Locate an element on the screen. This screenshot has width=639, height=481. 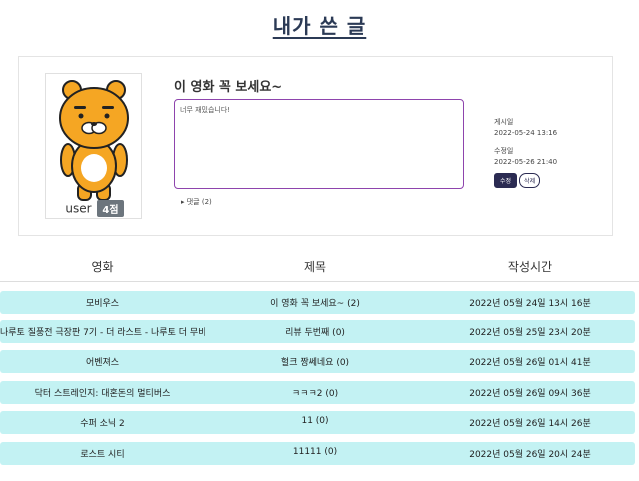
row-movie: 모비우스 is located at coordinates (102, 304).